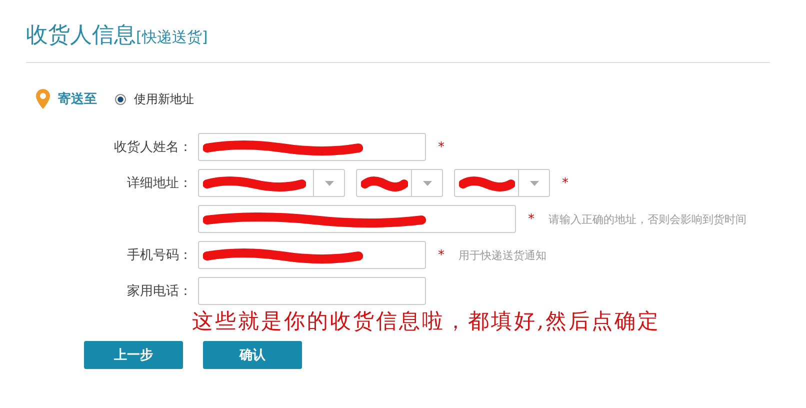 Image resolution: width=806 pixels, height=408 pixels. What do you see at coordinates (647, 219) in the screenshot?
I see `field-hint: 请输入正确的地址，否则会影响到货时间` at bounding box center [647, 219].